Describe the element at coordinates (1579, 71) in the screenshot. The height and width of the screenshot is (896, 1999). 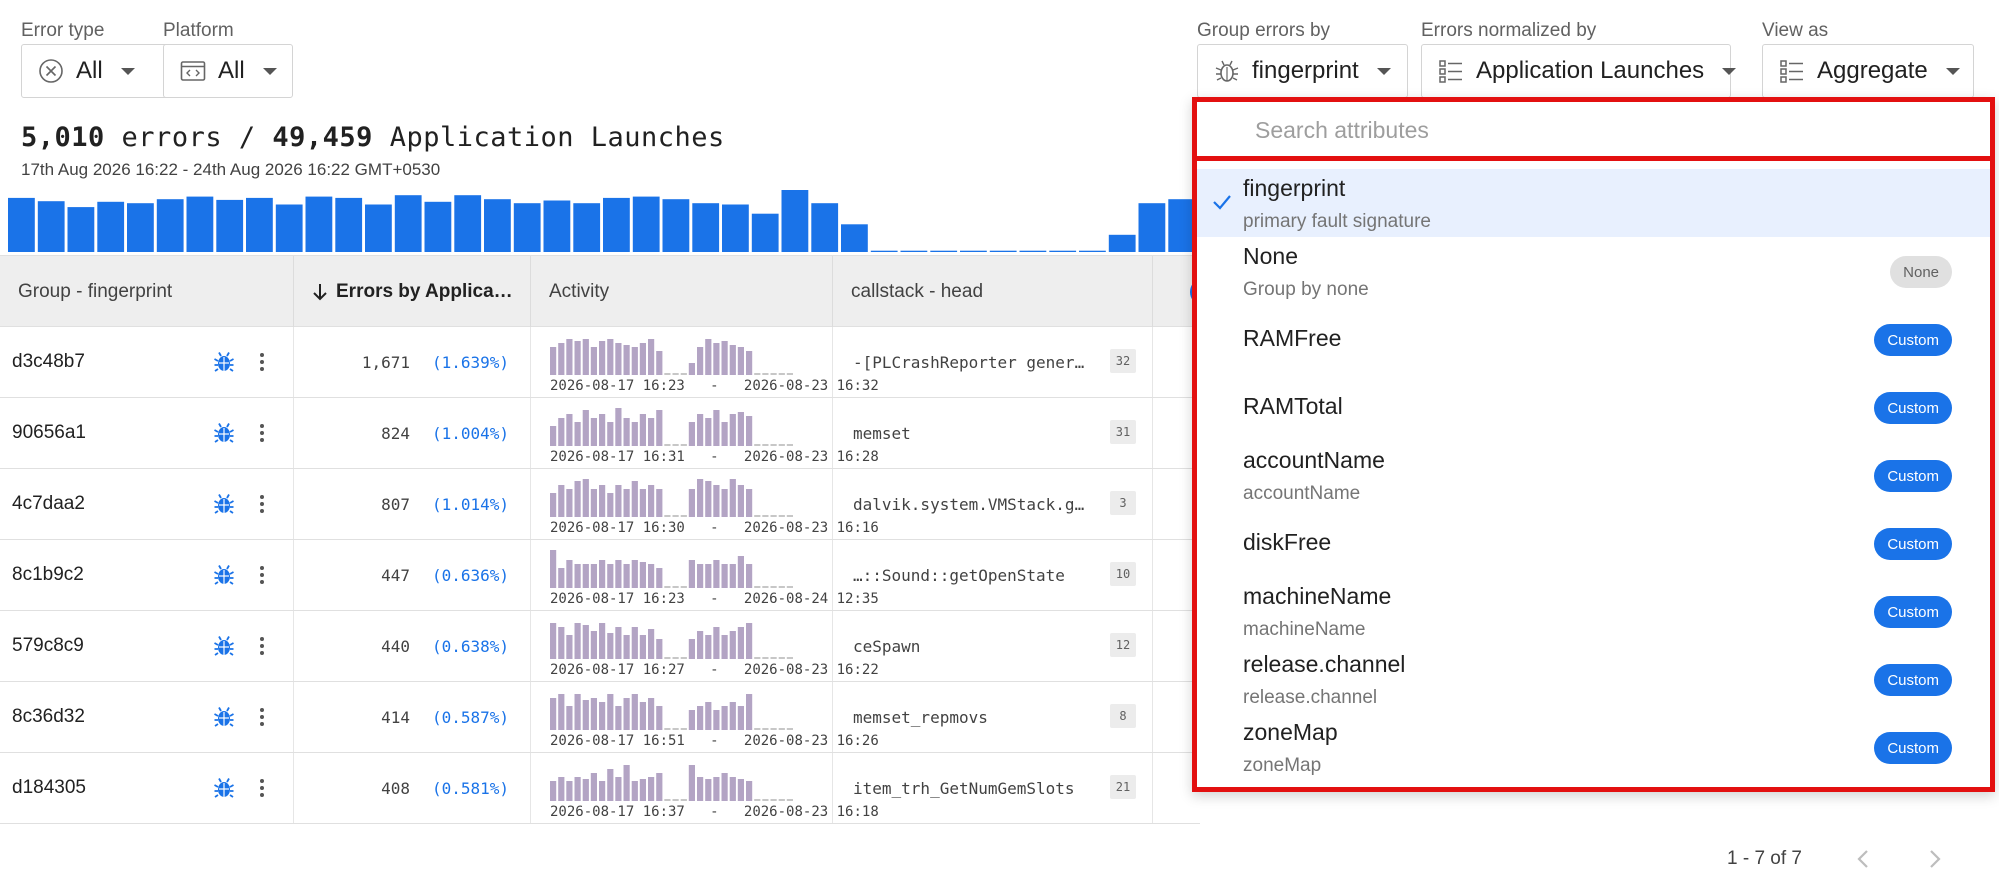
I see `normalized-by-select: Application Launches` at that location.